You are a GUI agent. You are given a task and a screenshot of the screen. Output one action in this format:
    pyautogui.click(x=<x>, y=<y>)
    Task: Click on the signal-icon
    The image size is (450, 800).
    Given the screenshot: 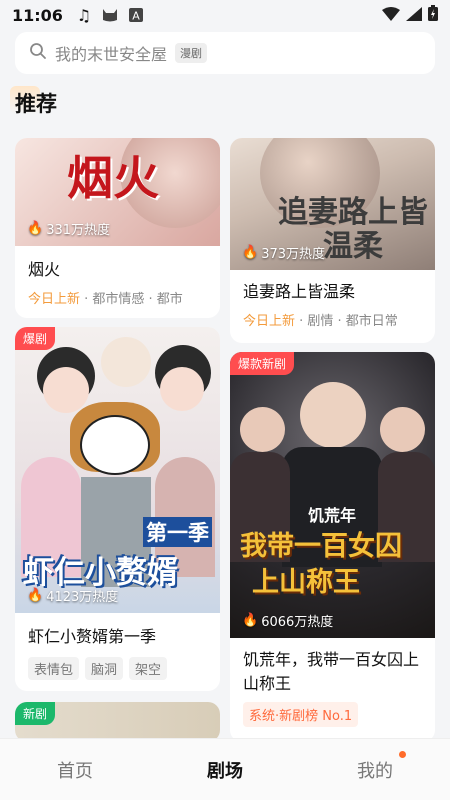 What is the action you would take?
    pyautogui.click(x=414, y=15)
    